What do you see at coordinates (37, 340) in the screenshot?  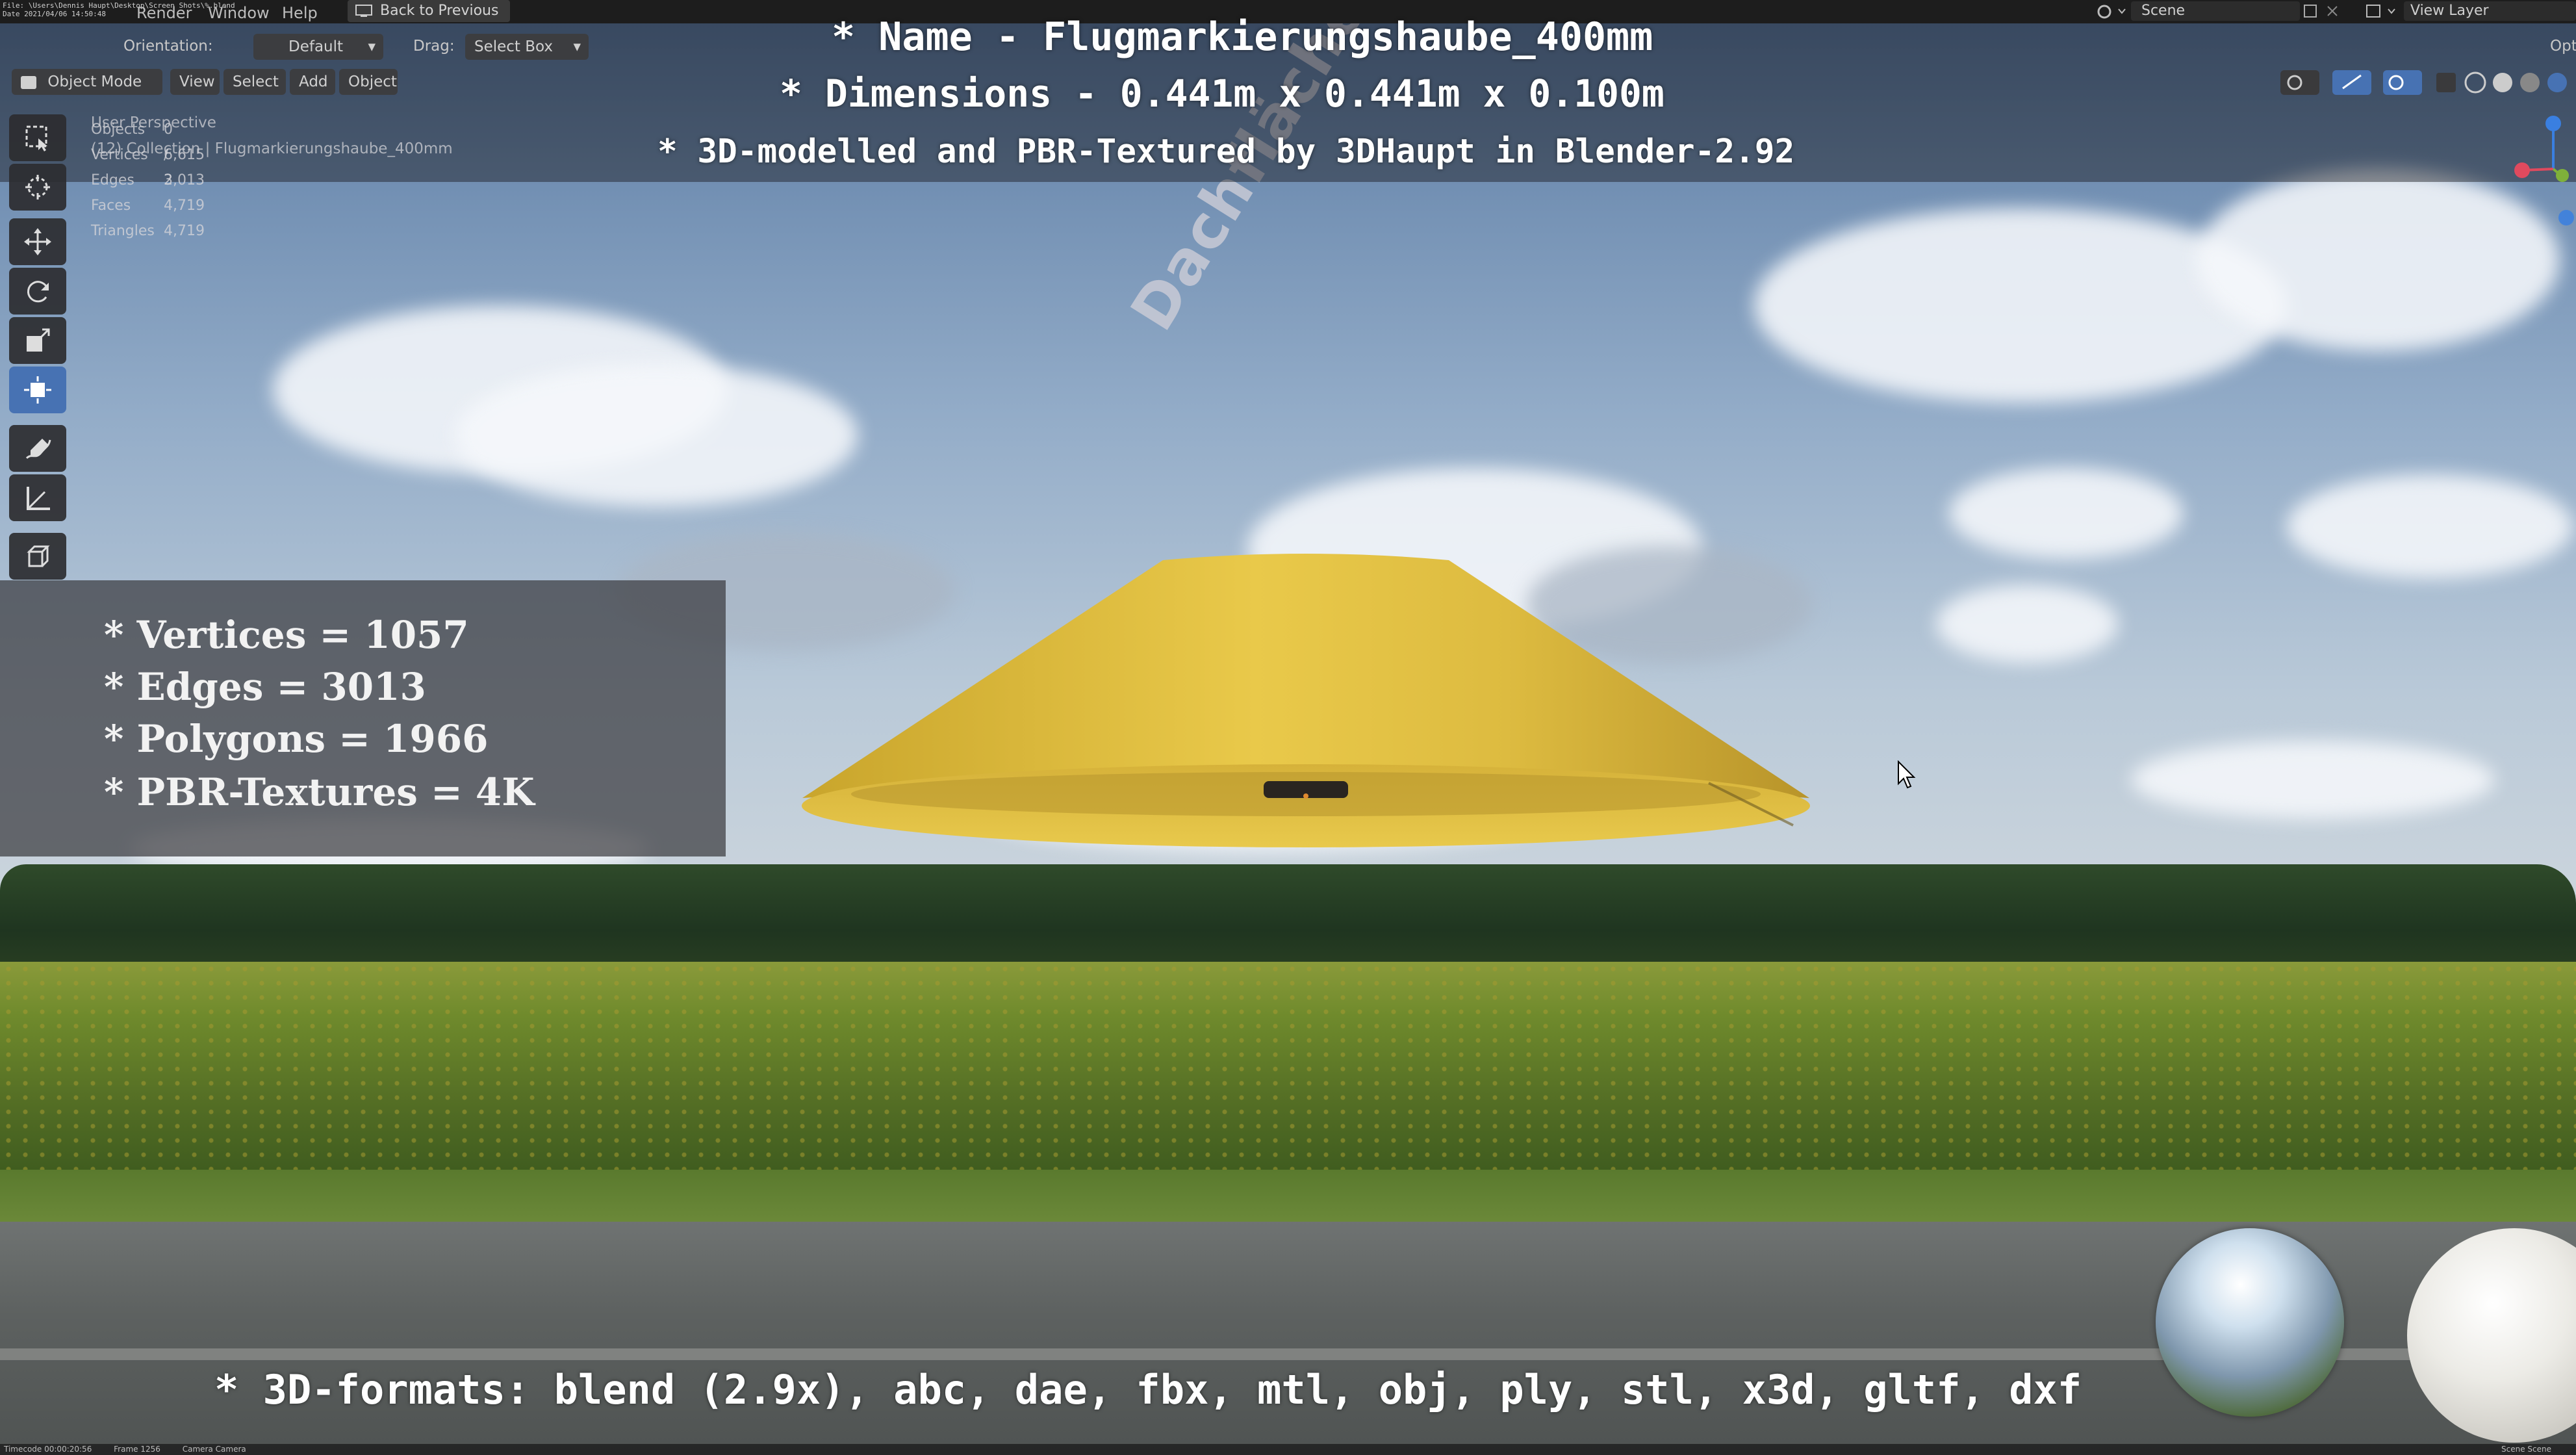 I see `scale-icon` at bounding box center [37, 340].